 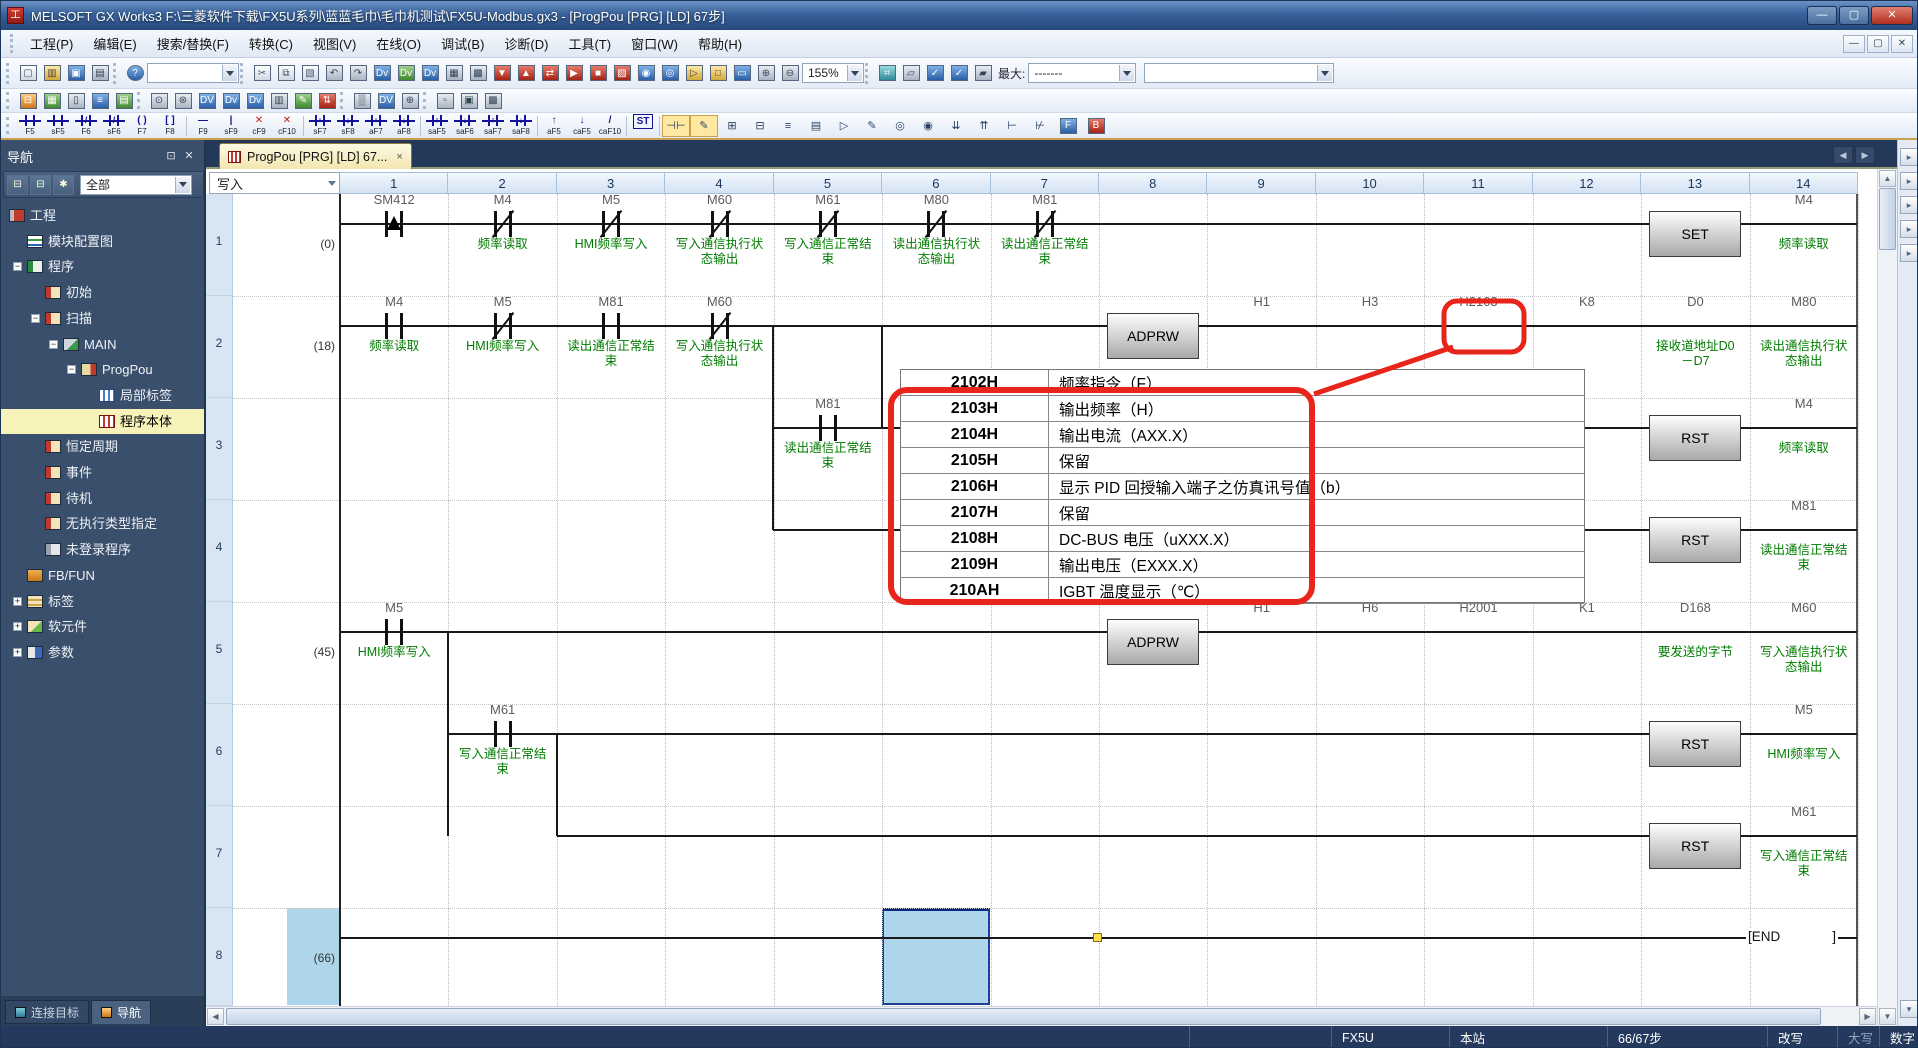 I want to click on instruction-box-rst: RST, so click(x=1695, y=744).